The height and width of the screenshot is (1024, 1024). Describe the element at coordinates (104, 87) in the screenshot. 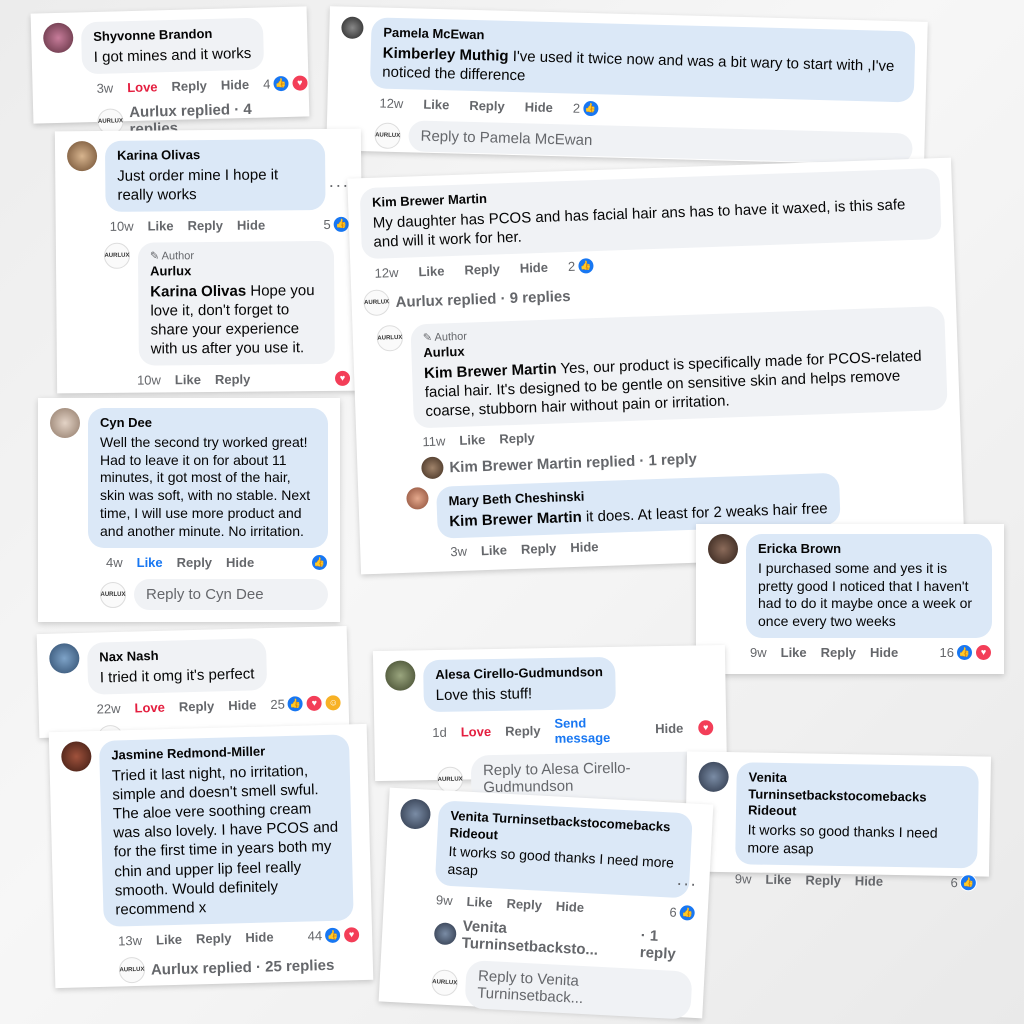

I see `comment-time: 3w` at that location.